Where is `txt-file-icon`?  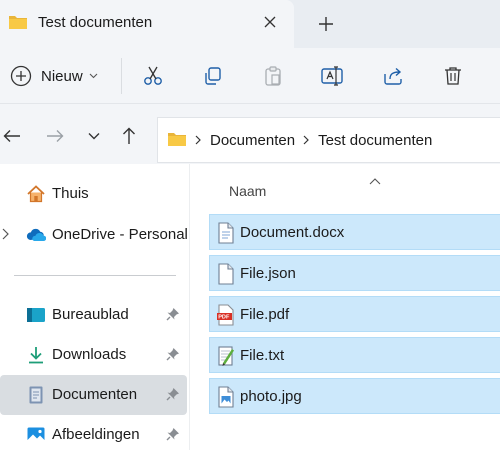 txt-file-icon is located at coordinates (226, 356).